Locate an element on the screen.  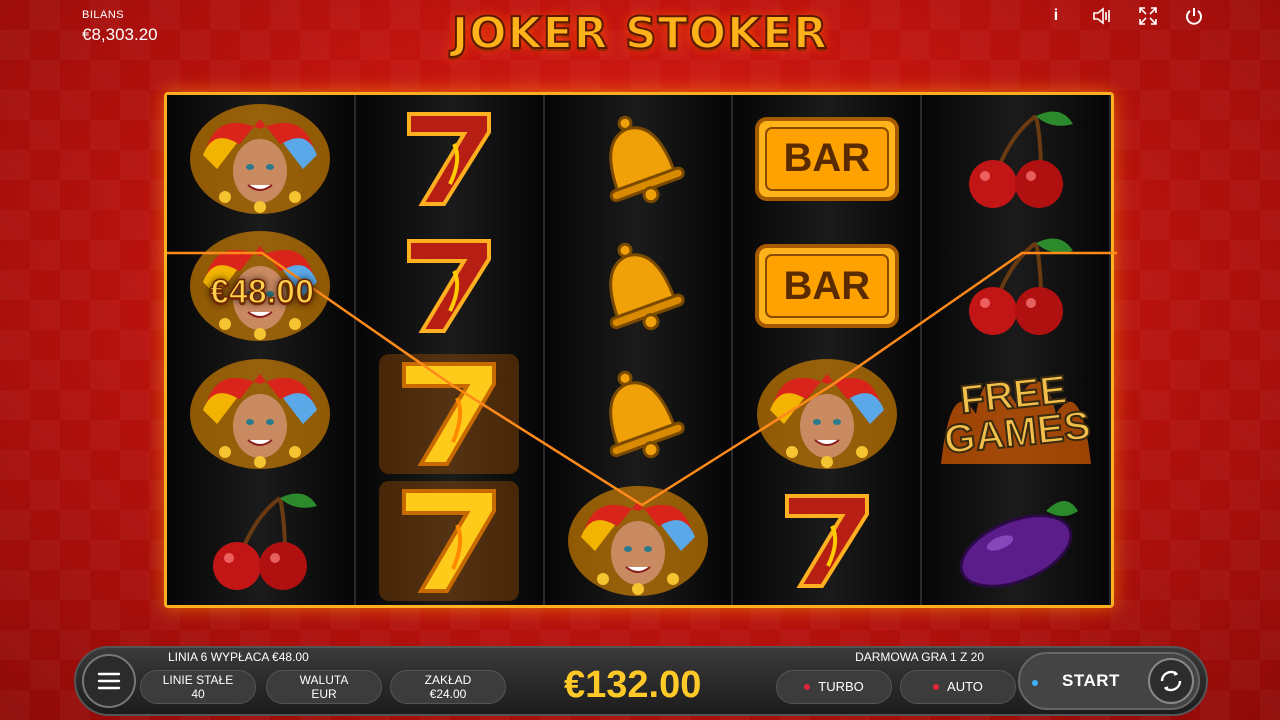
line-win-info: LINIA 6 WYPŁACA €48.00 is located at coordinates (238, 657).